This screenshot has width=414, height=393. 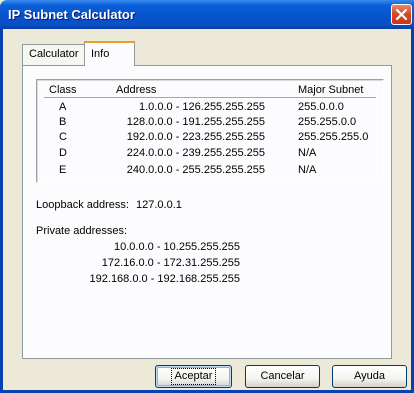 I want to click on tab-calculator: Calculator, so click(x=53, y=54).